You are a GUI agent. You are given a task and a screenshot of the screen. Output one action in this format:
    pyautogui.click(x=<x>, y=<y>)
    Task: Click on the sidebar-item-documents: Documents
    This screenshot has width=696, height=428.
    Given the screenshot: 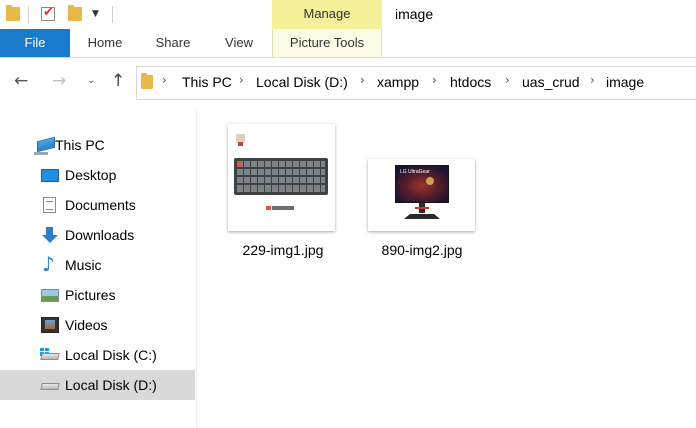 What is the action you would take?
    pyautogui.click(x=97, y=205)
    